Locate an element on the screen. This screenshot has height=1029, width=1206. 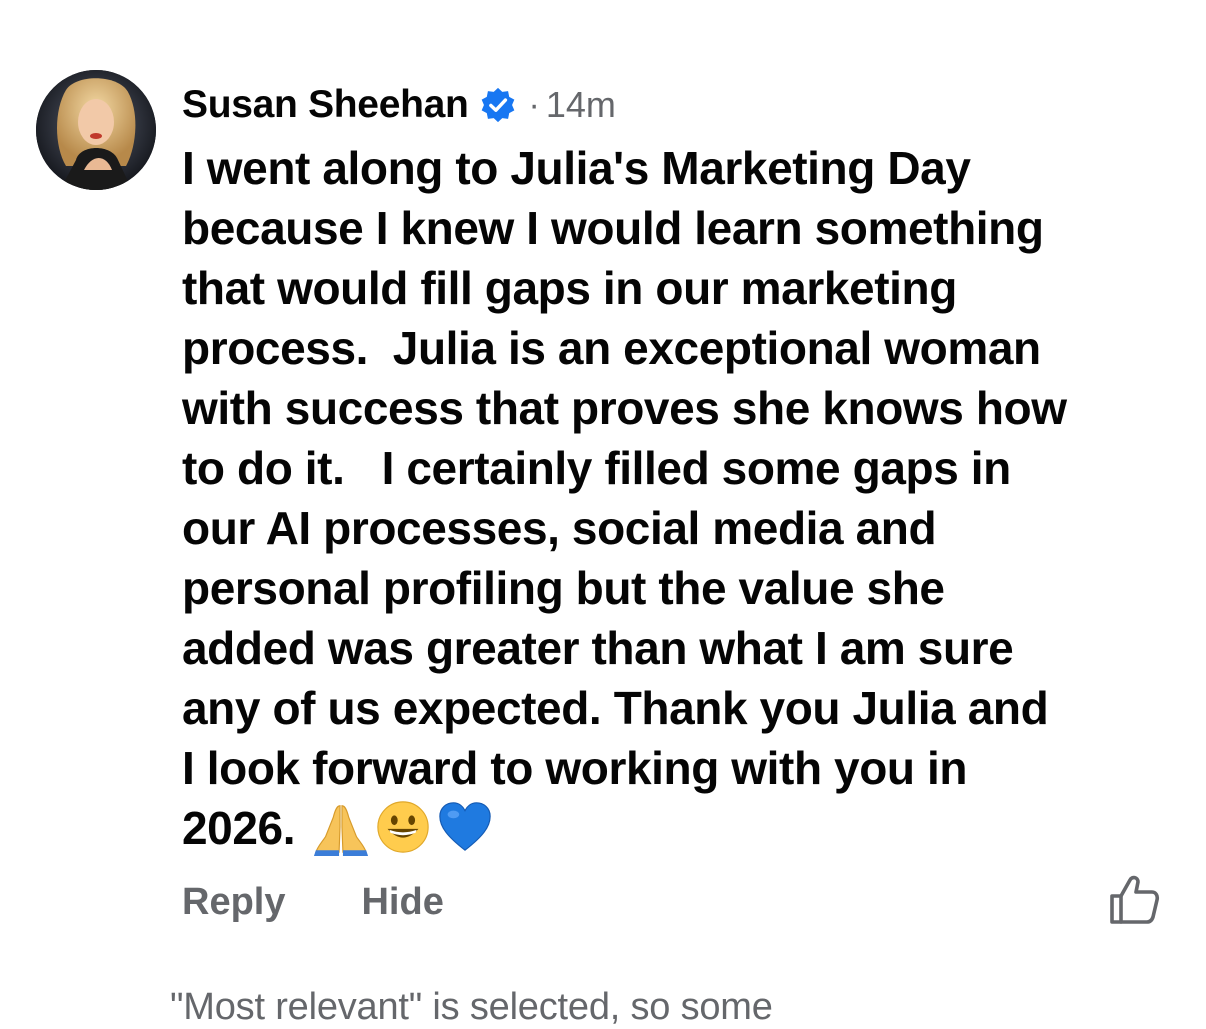
author-name: Susan Sheehan is located at coordinates (325, 105).